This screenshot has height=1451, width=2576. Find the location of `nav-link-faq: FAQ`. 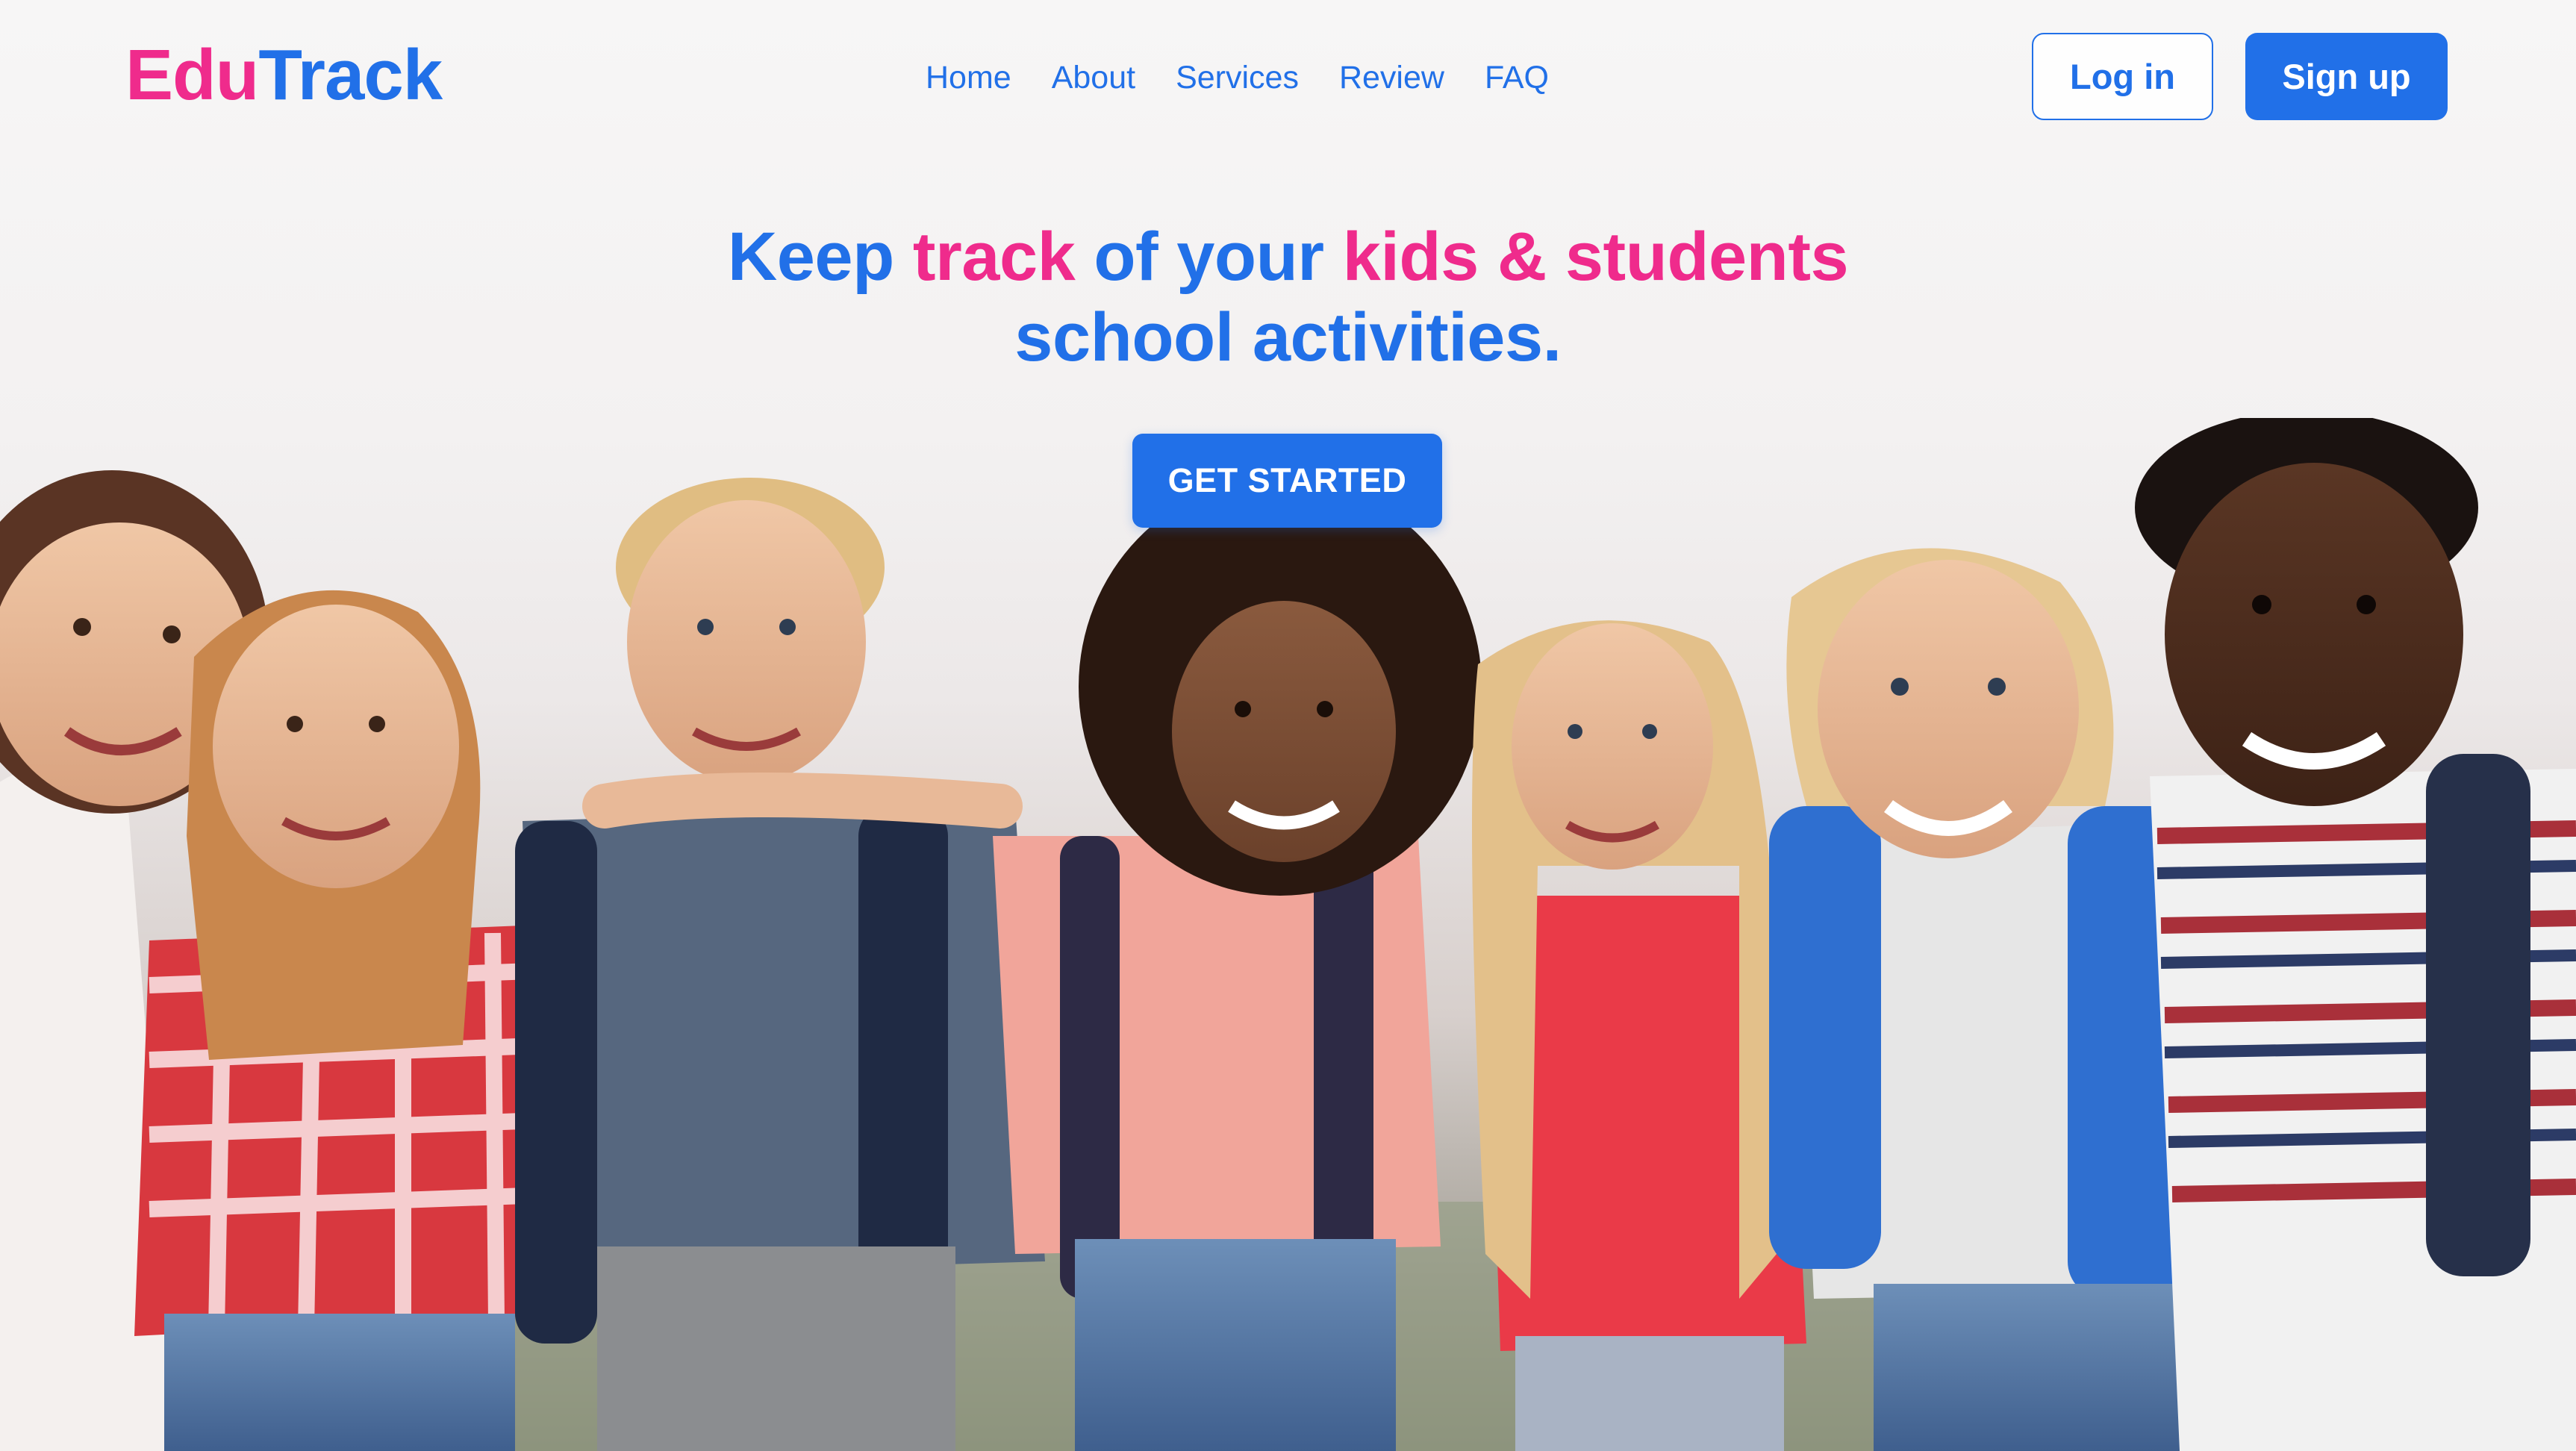

nav-link-faq: FAQ is located at coordinates (1517, 78).